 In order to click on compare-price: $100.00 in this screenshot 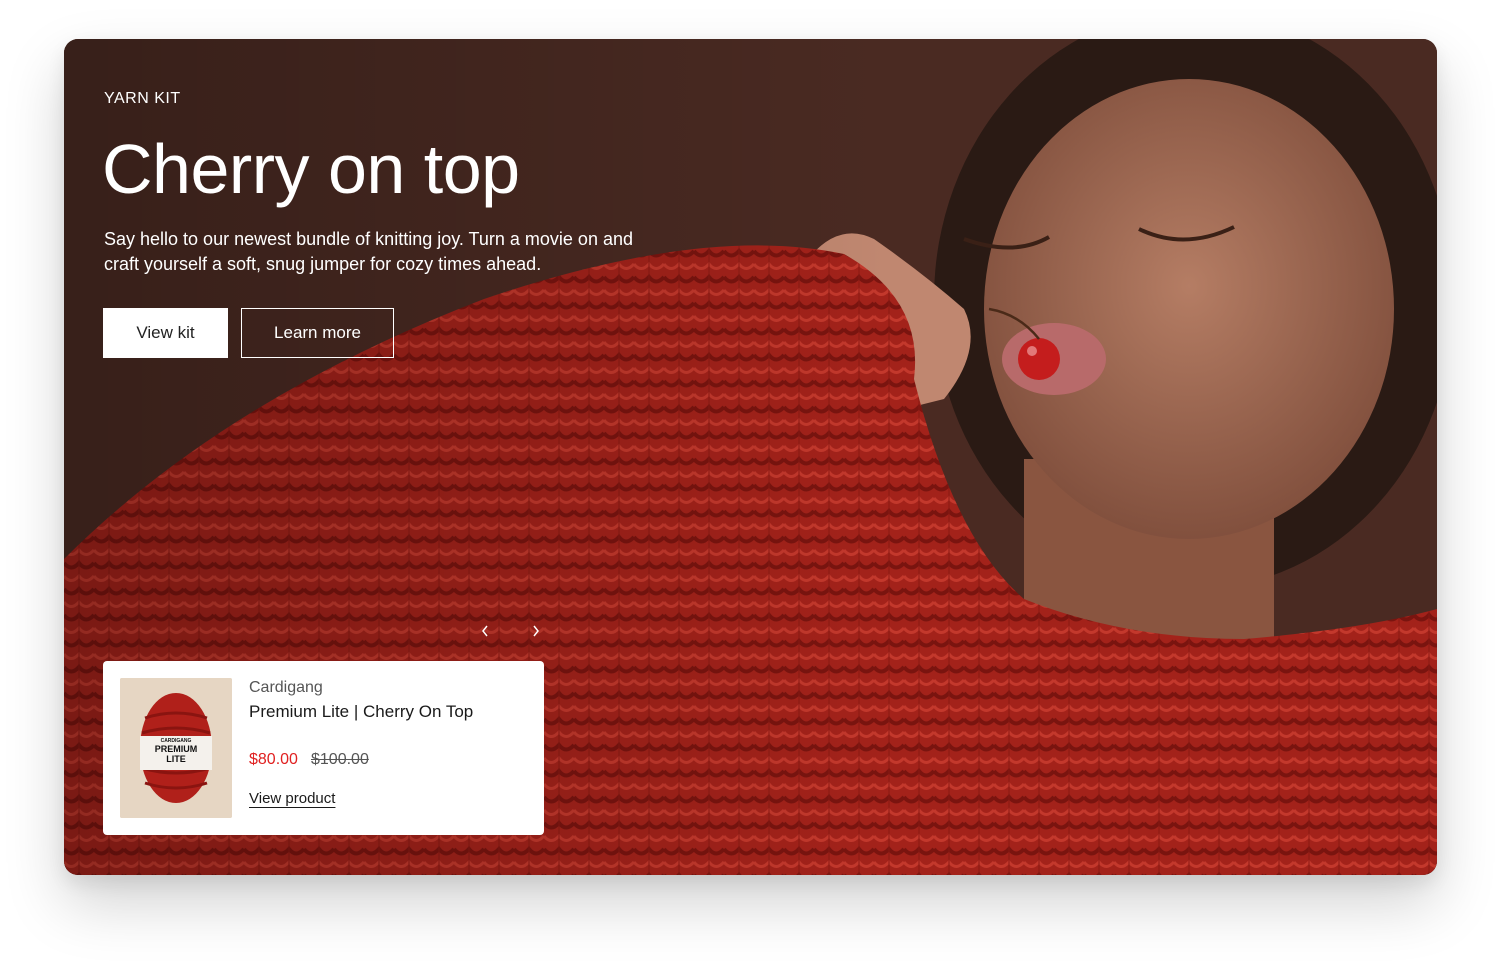, I will do `click(340, 759)`.